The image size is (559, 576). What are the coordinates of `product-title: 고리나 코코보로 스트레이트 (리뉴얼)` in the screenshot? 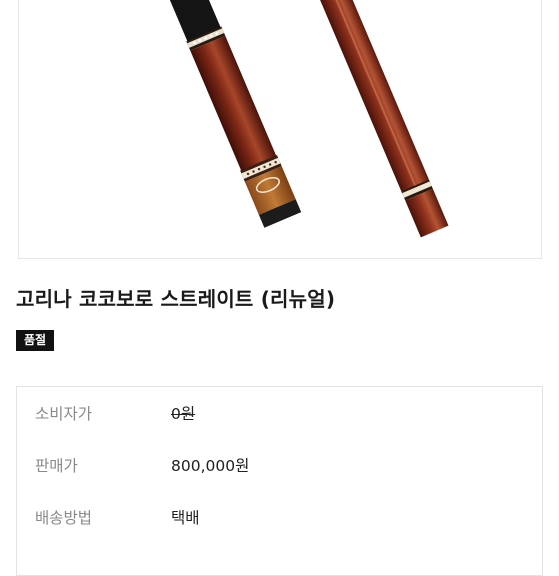 It's located at (176, 299).